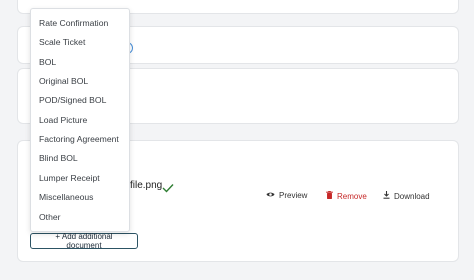 The width and height of the screenshot is (474, 280). Describe the element at coordinates (63, 81) in the screenshot. I see `dropdown-item-original-bol: Original BOL` at that location.